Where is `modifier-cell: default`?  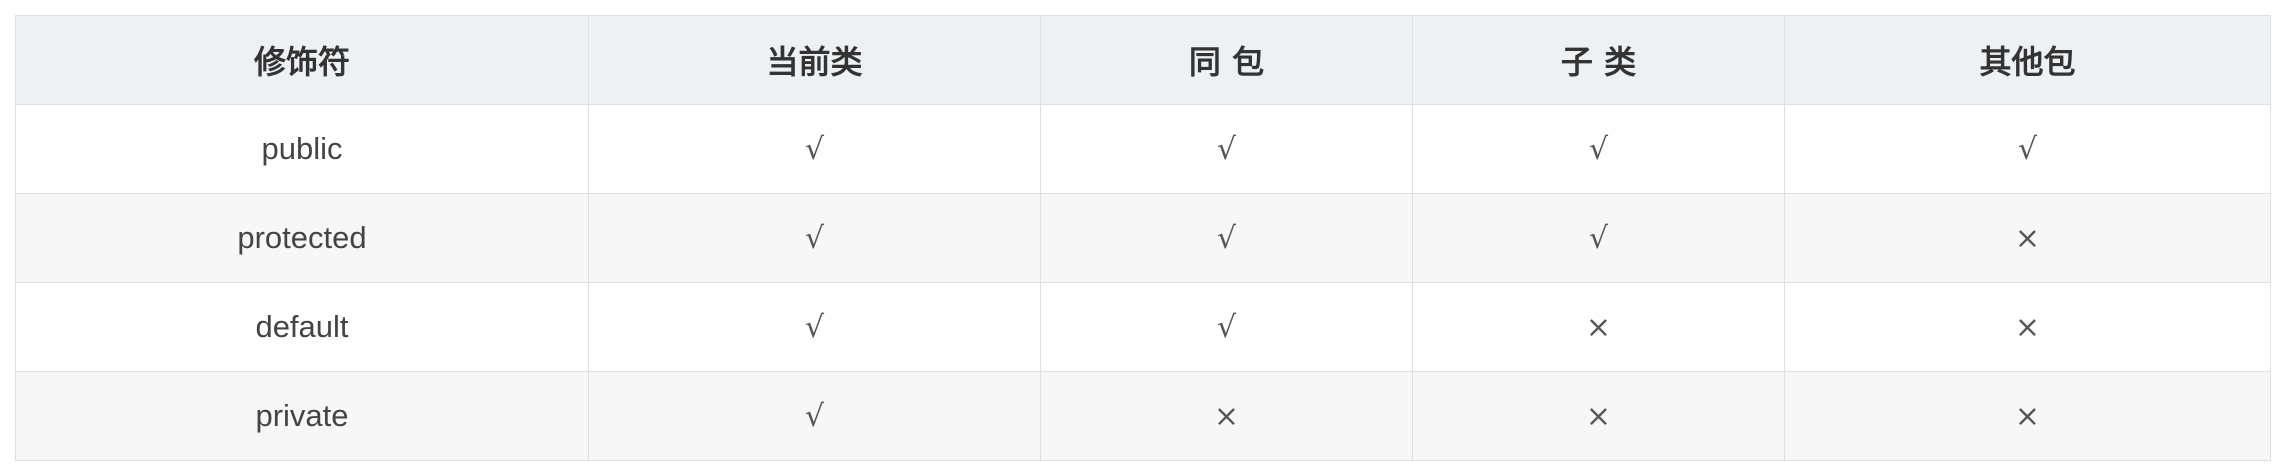 modifier-cell: default is located at coordinates (302, 327).